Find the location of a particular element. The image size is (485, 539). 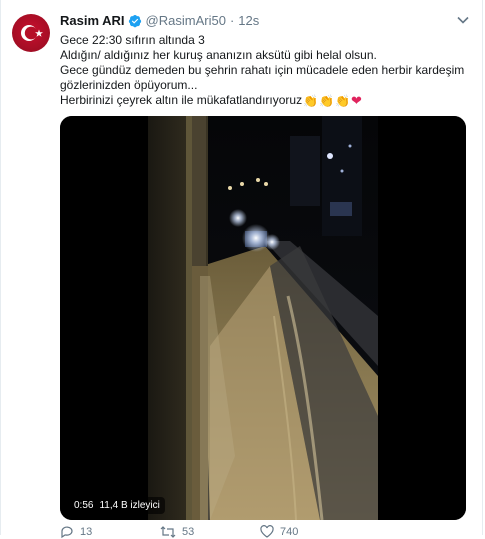

retweet-button: 53 is located at coordinates (210, 532).